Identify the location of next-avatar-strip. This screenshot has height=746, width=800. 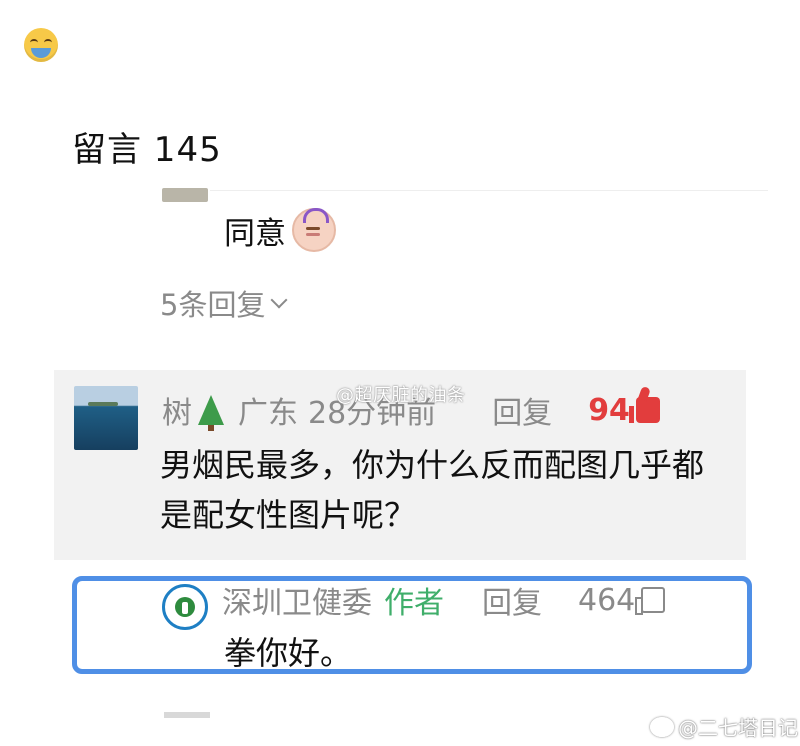
(187, 715).